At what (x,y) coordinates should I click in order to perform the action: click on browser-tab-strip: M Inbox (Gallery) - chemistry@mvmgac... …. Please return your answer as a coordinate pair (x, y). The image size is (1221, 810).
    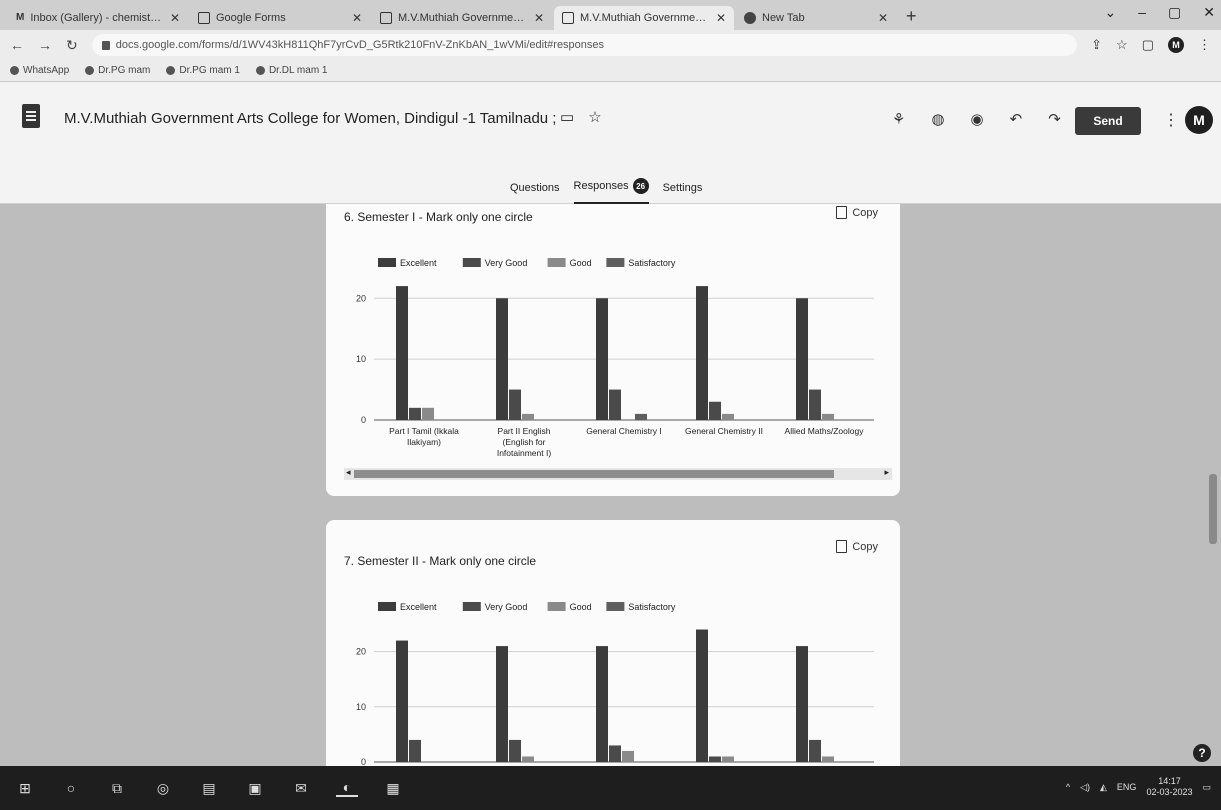
    Looking at the image, I should click on (610, 15).